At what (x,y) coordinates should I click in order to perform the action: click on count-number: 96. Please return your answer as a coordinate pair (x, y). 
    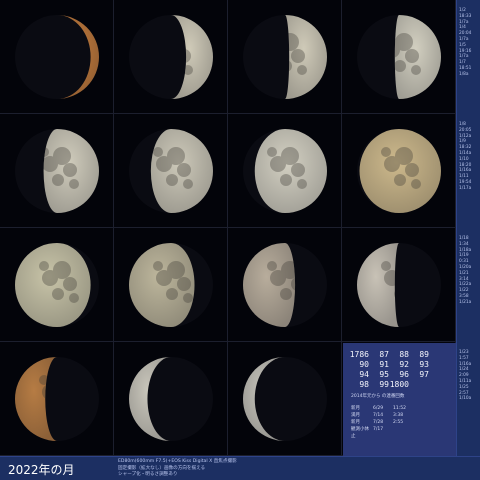
    Looking at the image, I should click on (404, 374).